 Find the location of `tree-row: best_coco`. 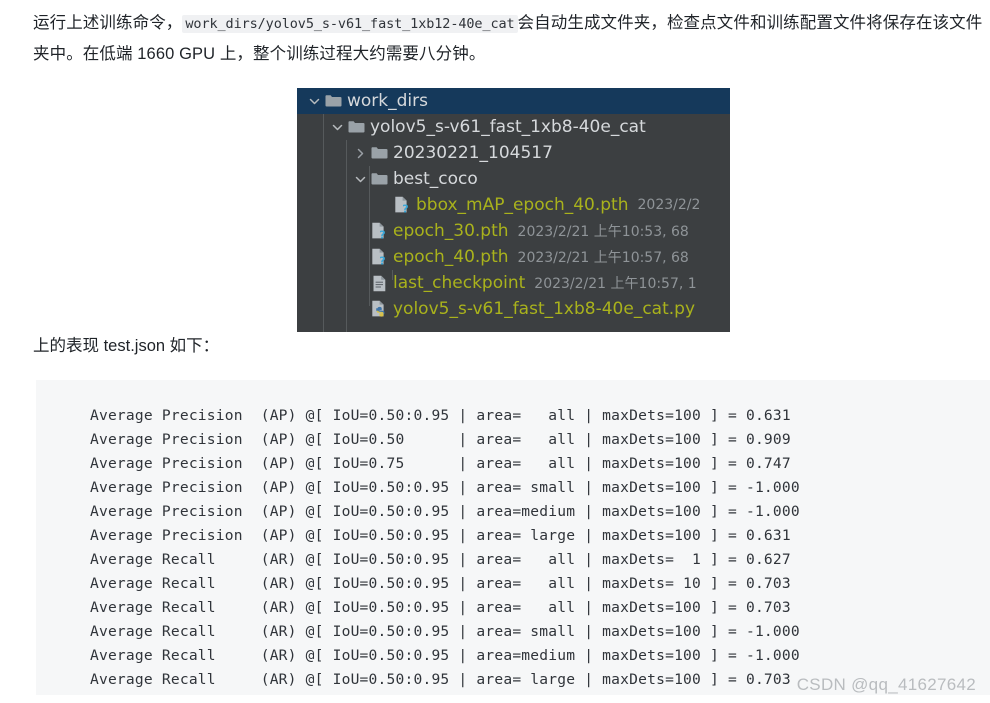

tree-row: best_coco is located at coordinates (513, 179).